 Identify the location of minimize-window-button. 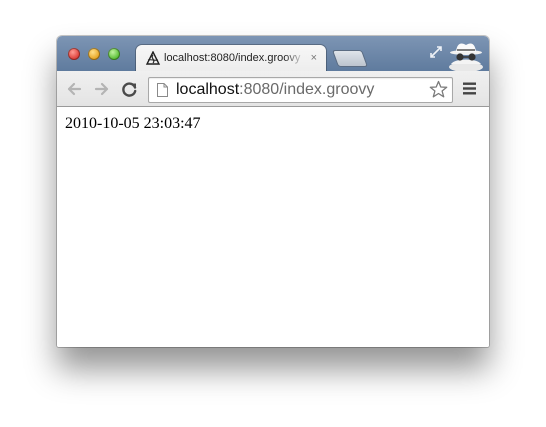
(94, 54).